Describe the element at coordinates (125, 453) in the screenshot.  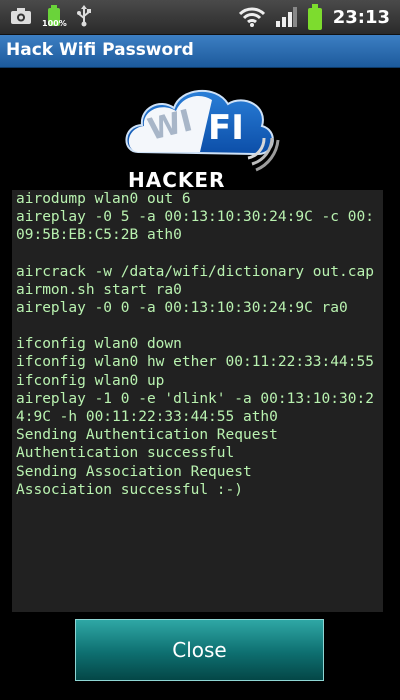
I see `terminal-line: Authentication successful` at that location.